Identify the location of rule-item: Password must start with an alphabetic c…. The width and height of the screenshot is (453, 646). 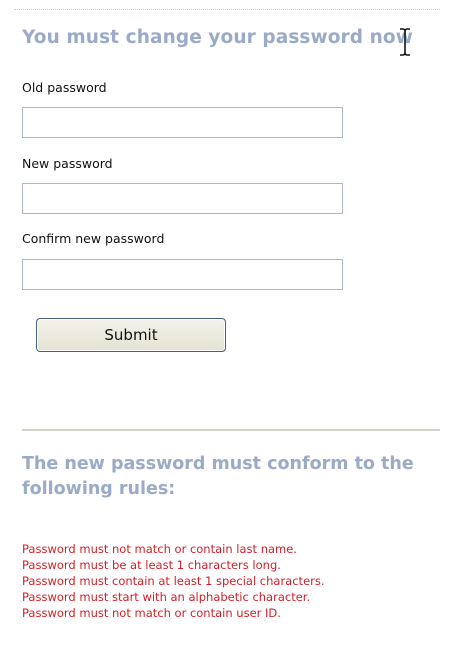
(166, 597).